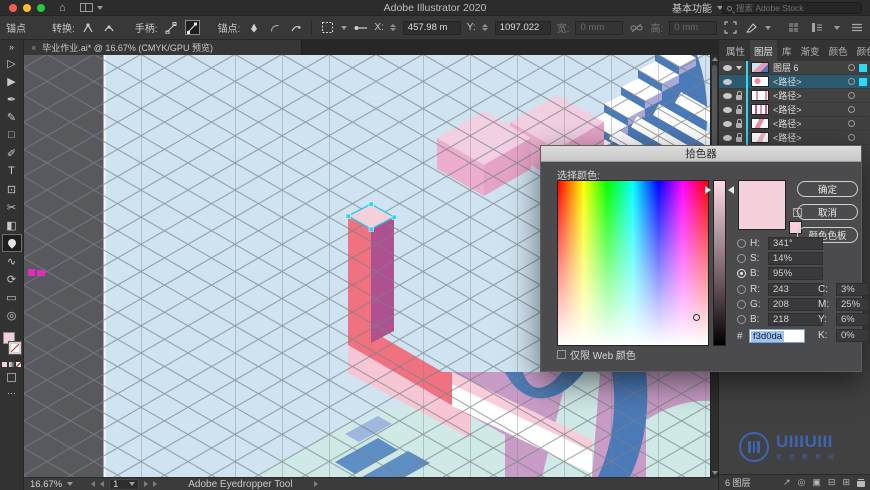 The width and height of the screenshot is (870, 490). I want to click on h-value-field: 341°, so click(795, 243).